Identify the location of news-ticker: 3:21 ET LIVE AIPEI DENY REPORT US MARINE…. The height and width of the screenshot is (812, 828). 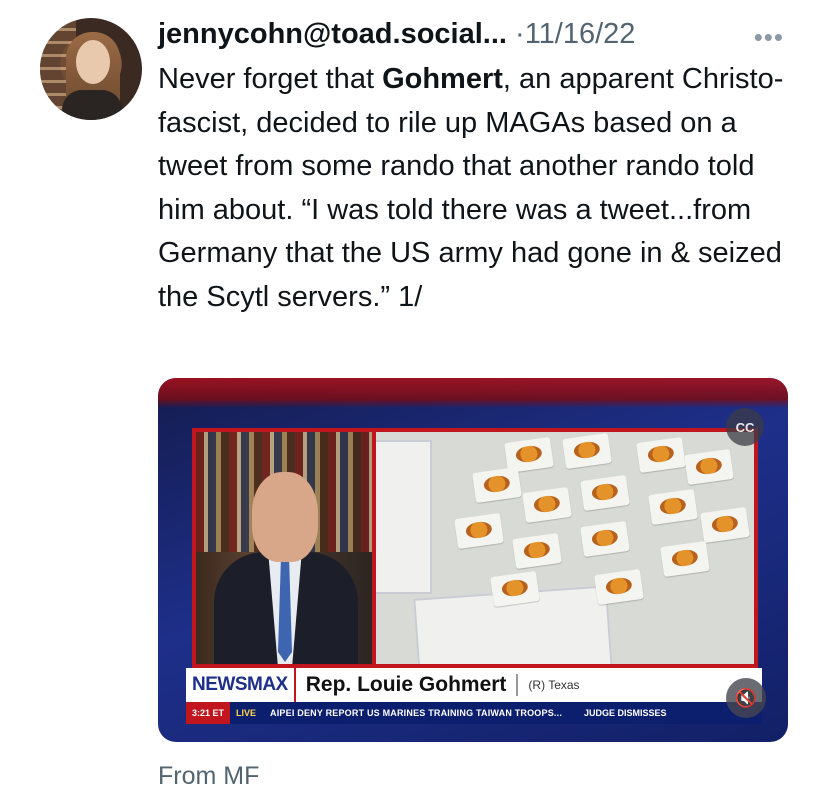
(474, 713).